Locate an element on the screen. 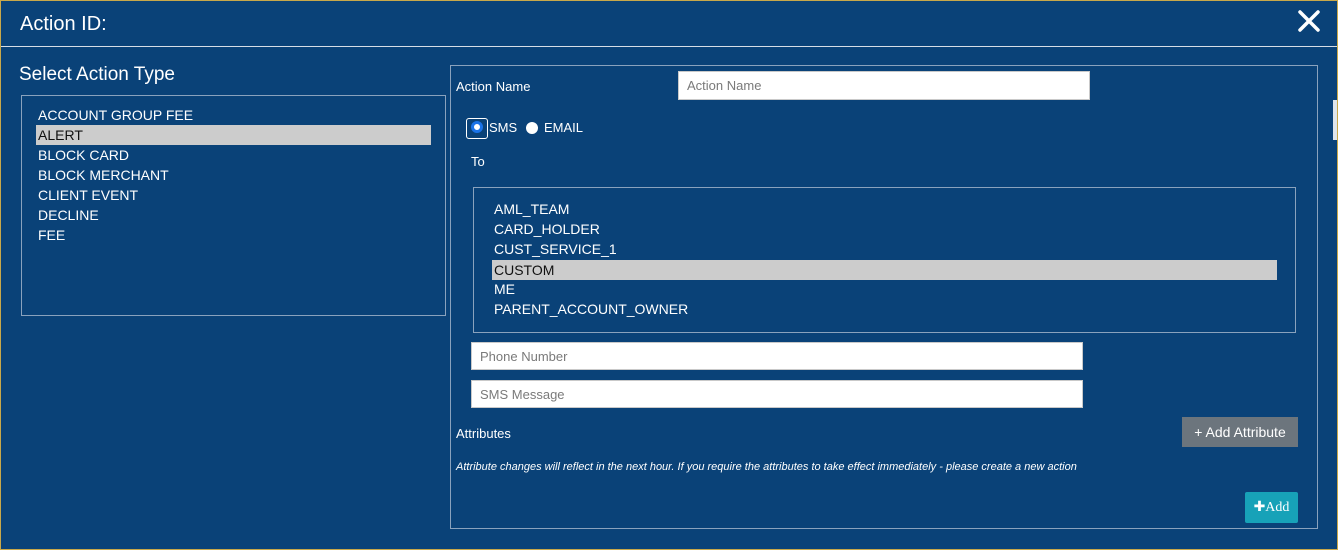 This screenshot has width=1338, height=550. add-button-label: Add is located at coordinates (1277, 507).